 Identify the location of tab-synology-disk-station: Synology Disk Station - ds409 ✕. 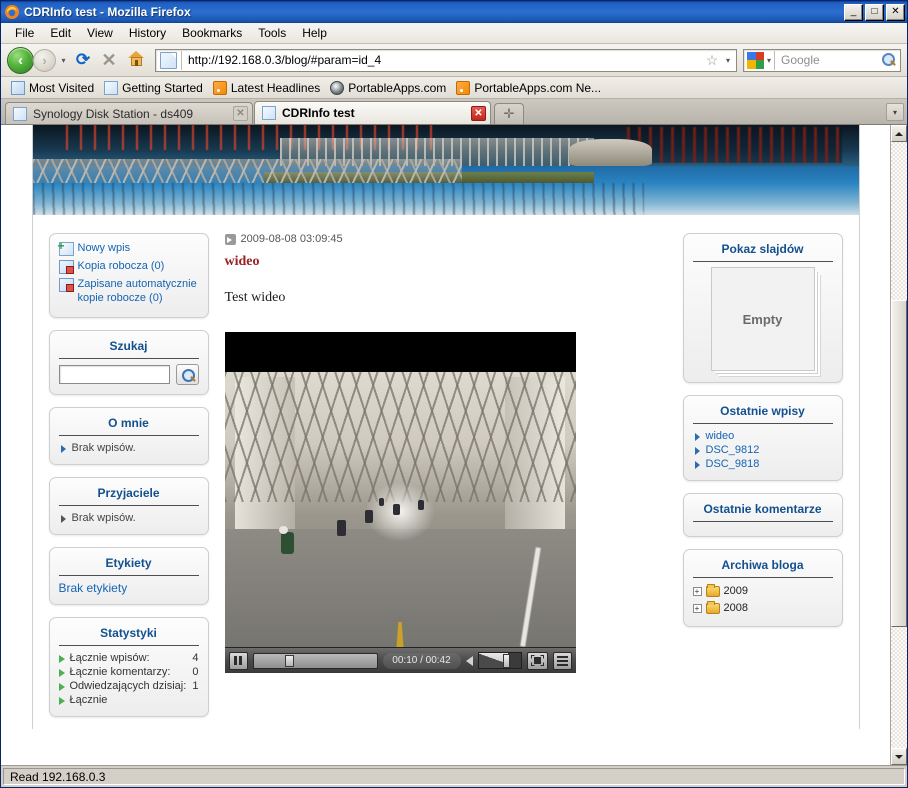
(129, 113).